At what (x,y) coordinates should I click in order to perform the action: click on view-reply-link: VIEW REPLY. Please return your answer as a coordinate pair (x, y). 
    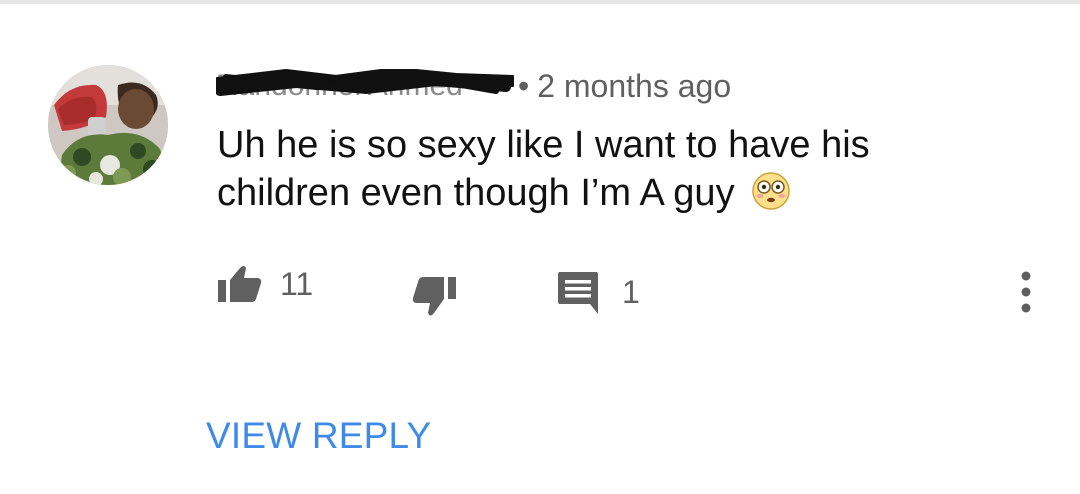
    Looking at the image, I should click on (318, 436).